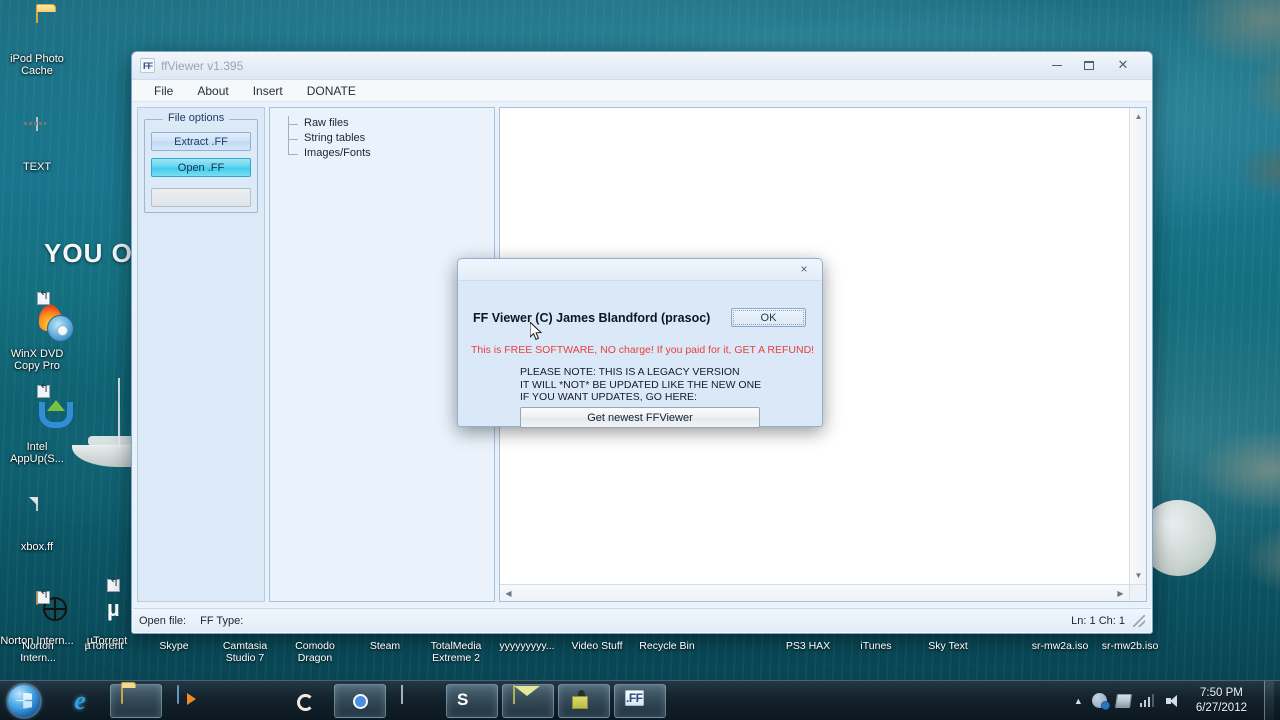 The width and height of the screenshot is (1280, 720). What do you see at coordinates (1123, 700) in the screenshot?
I see `flag-icon` at bounding box center [1123, 700].